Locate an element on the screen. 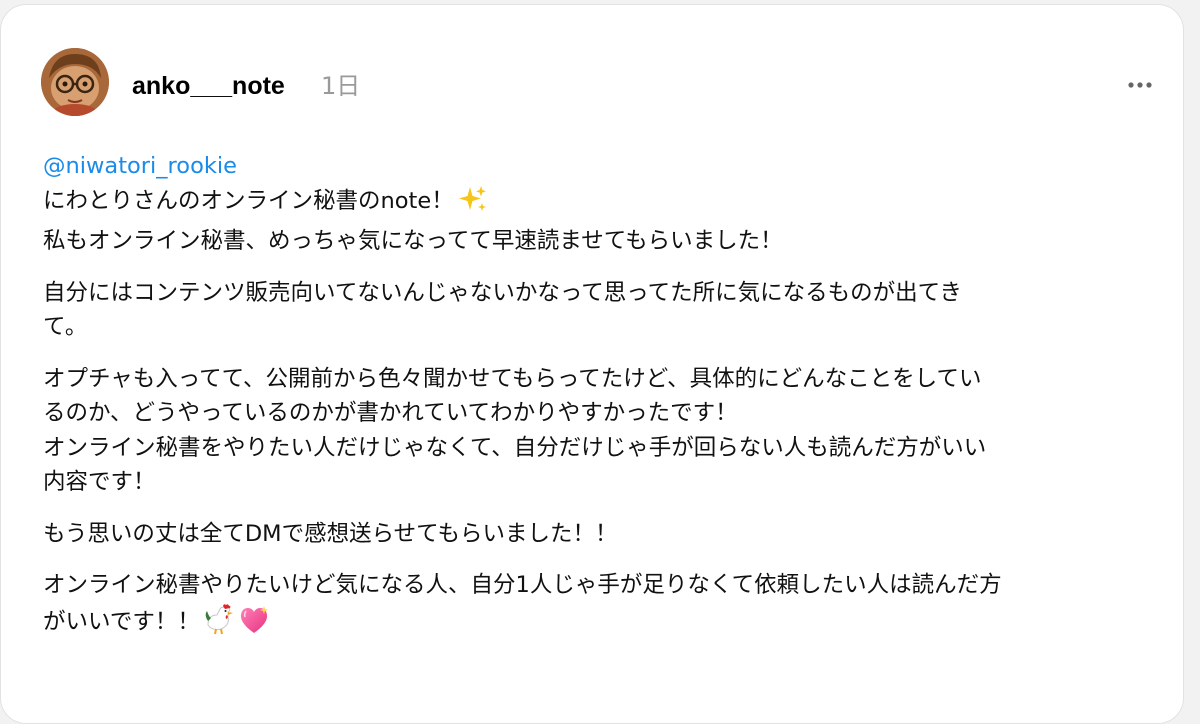 This screenshot has height=724, width=1200. body-text-11: がいいです！！ is located at coordinates (121, 621).